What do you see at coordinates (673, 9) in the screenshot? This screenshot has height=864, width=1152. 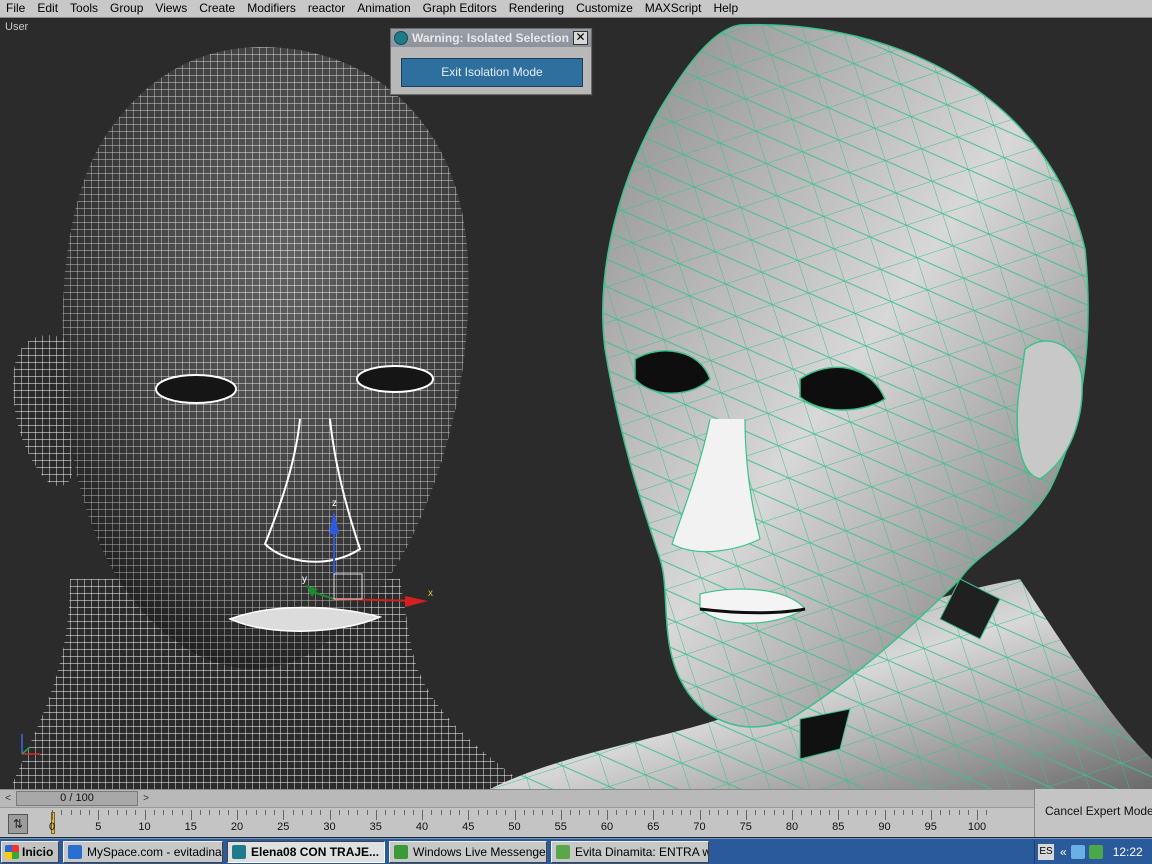 I see `menu-maxscript: MAXScript` at bounding box center [673, 9].